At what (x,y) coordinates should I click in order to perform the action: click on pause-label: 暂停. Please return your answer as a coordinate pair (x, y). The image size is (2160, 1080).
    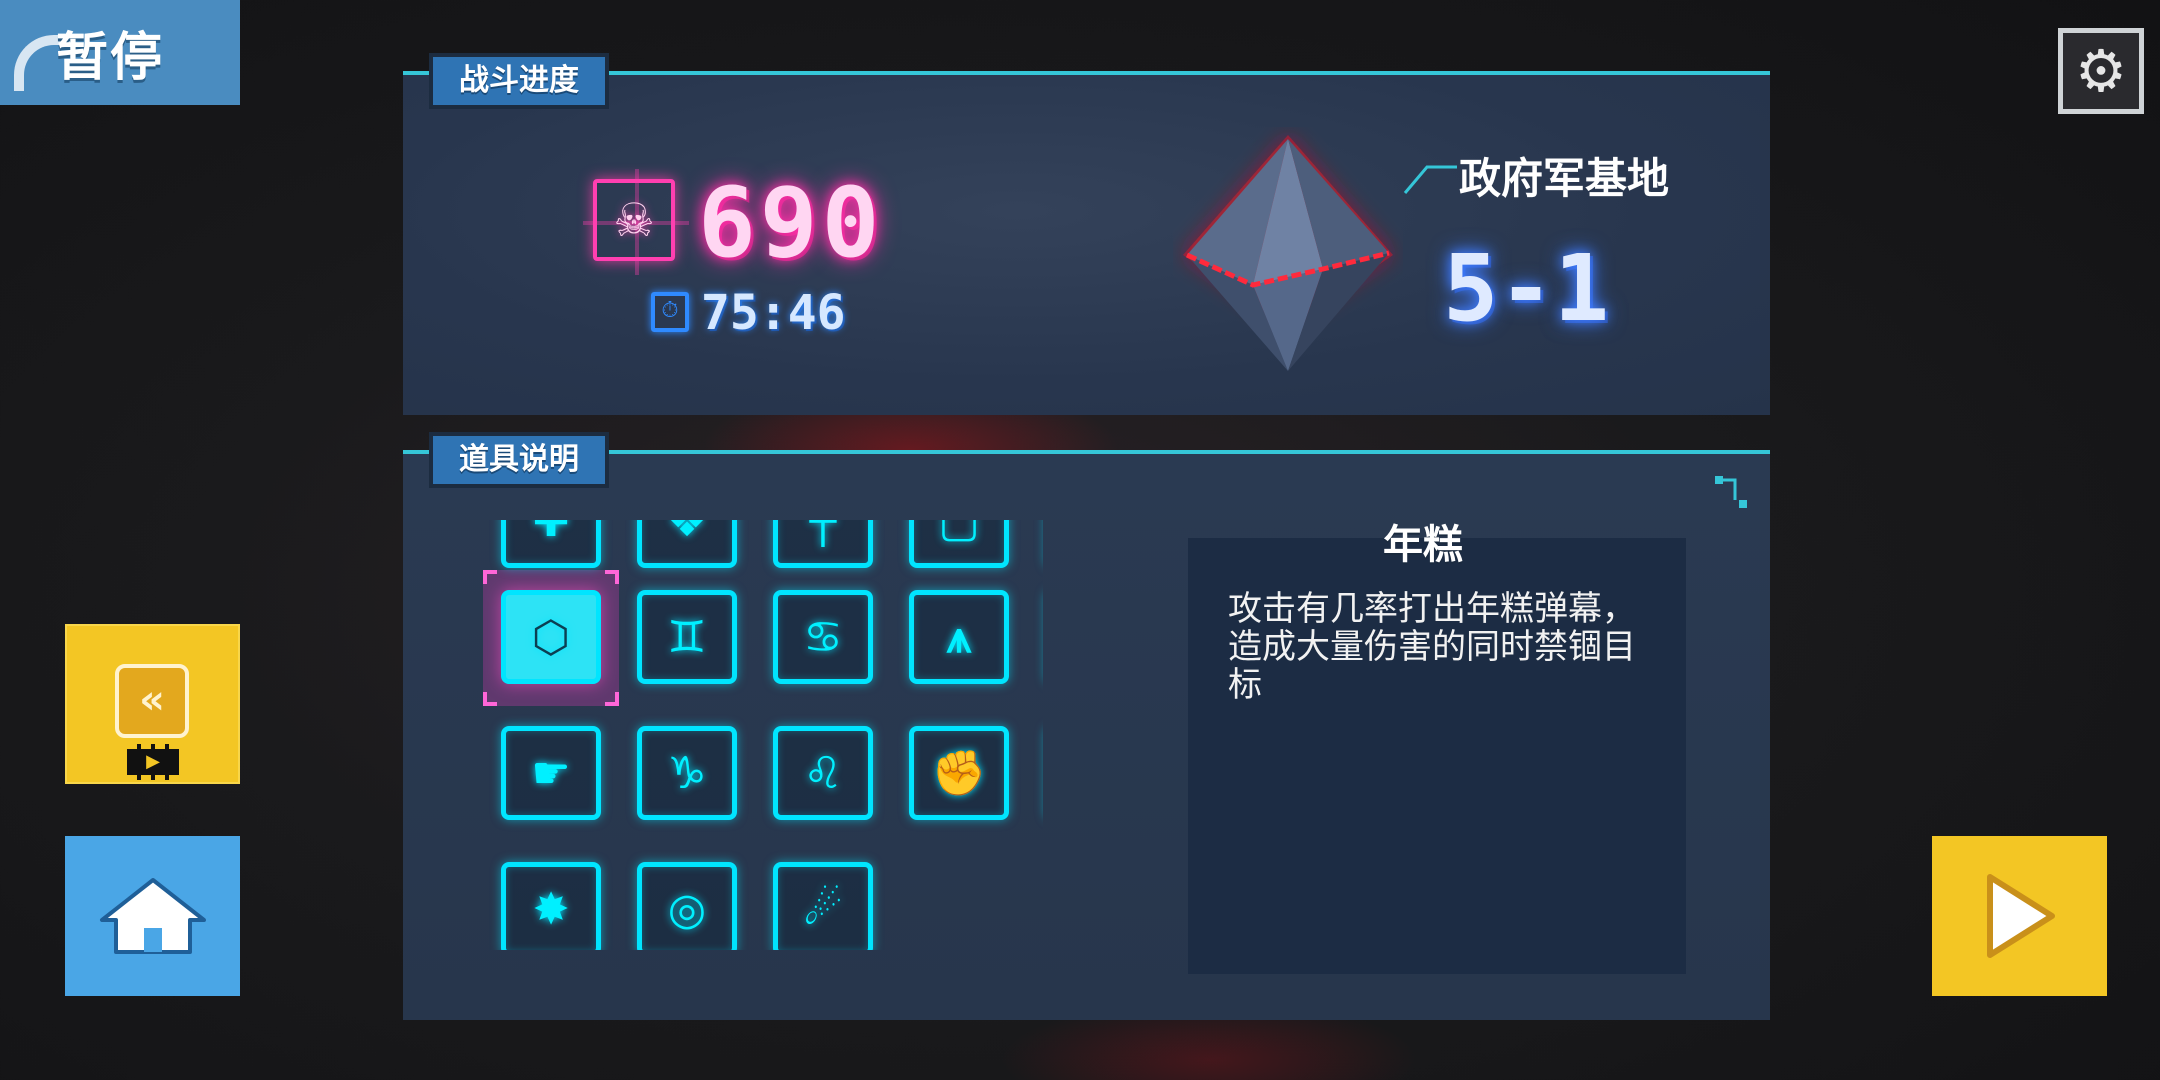
    Looking at the image, I should click on (110, 58).